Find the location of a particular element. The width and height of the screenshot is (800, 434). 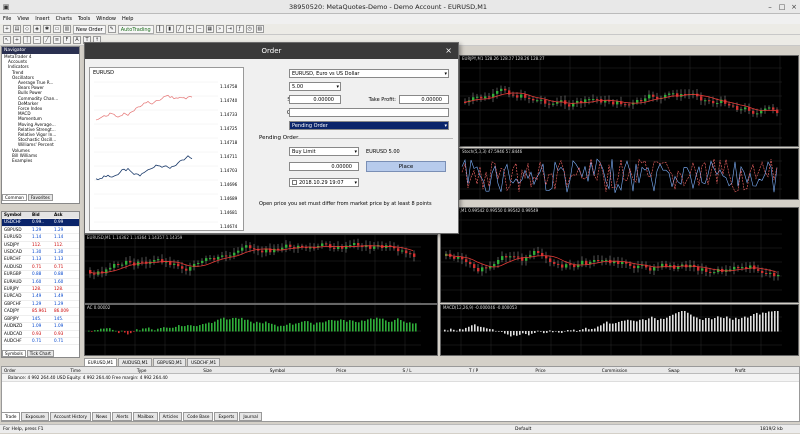

tab-news: News is located at coordinates (102, 416).